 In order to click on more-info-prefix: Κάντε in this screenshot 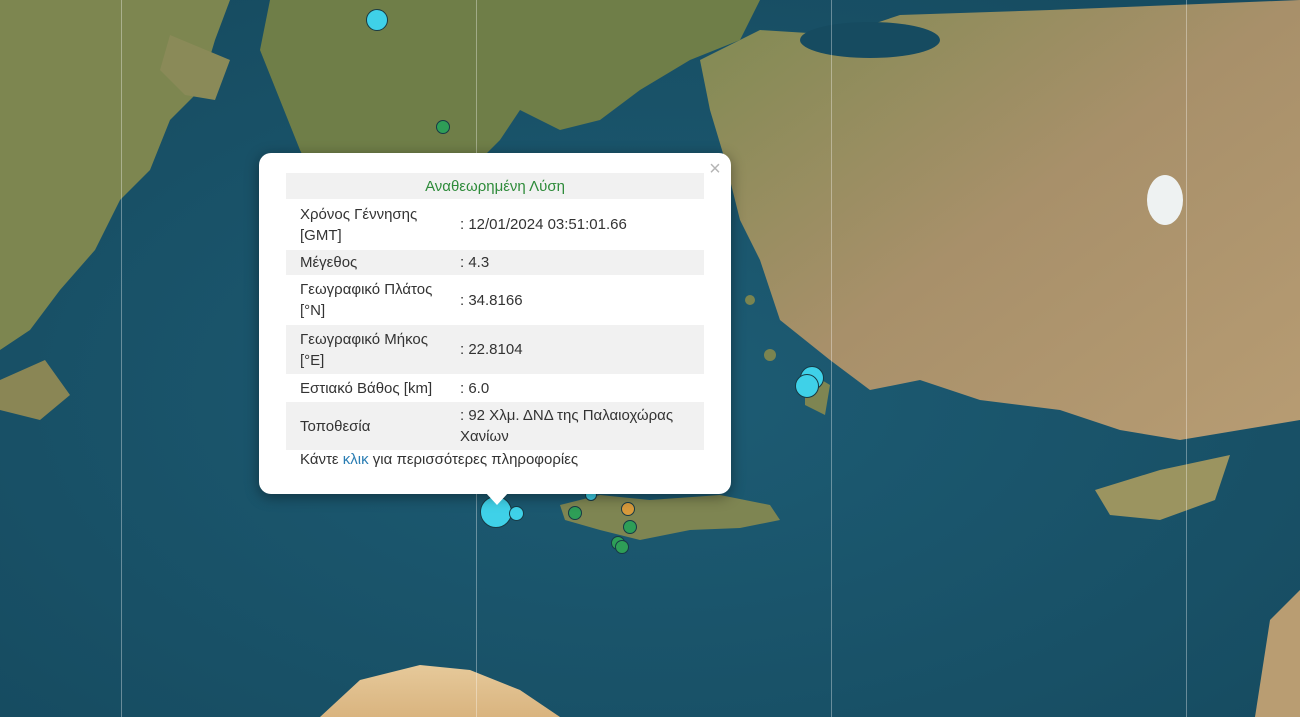, I will do `click(321, 459)`.